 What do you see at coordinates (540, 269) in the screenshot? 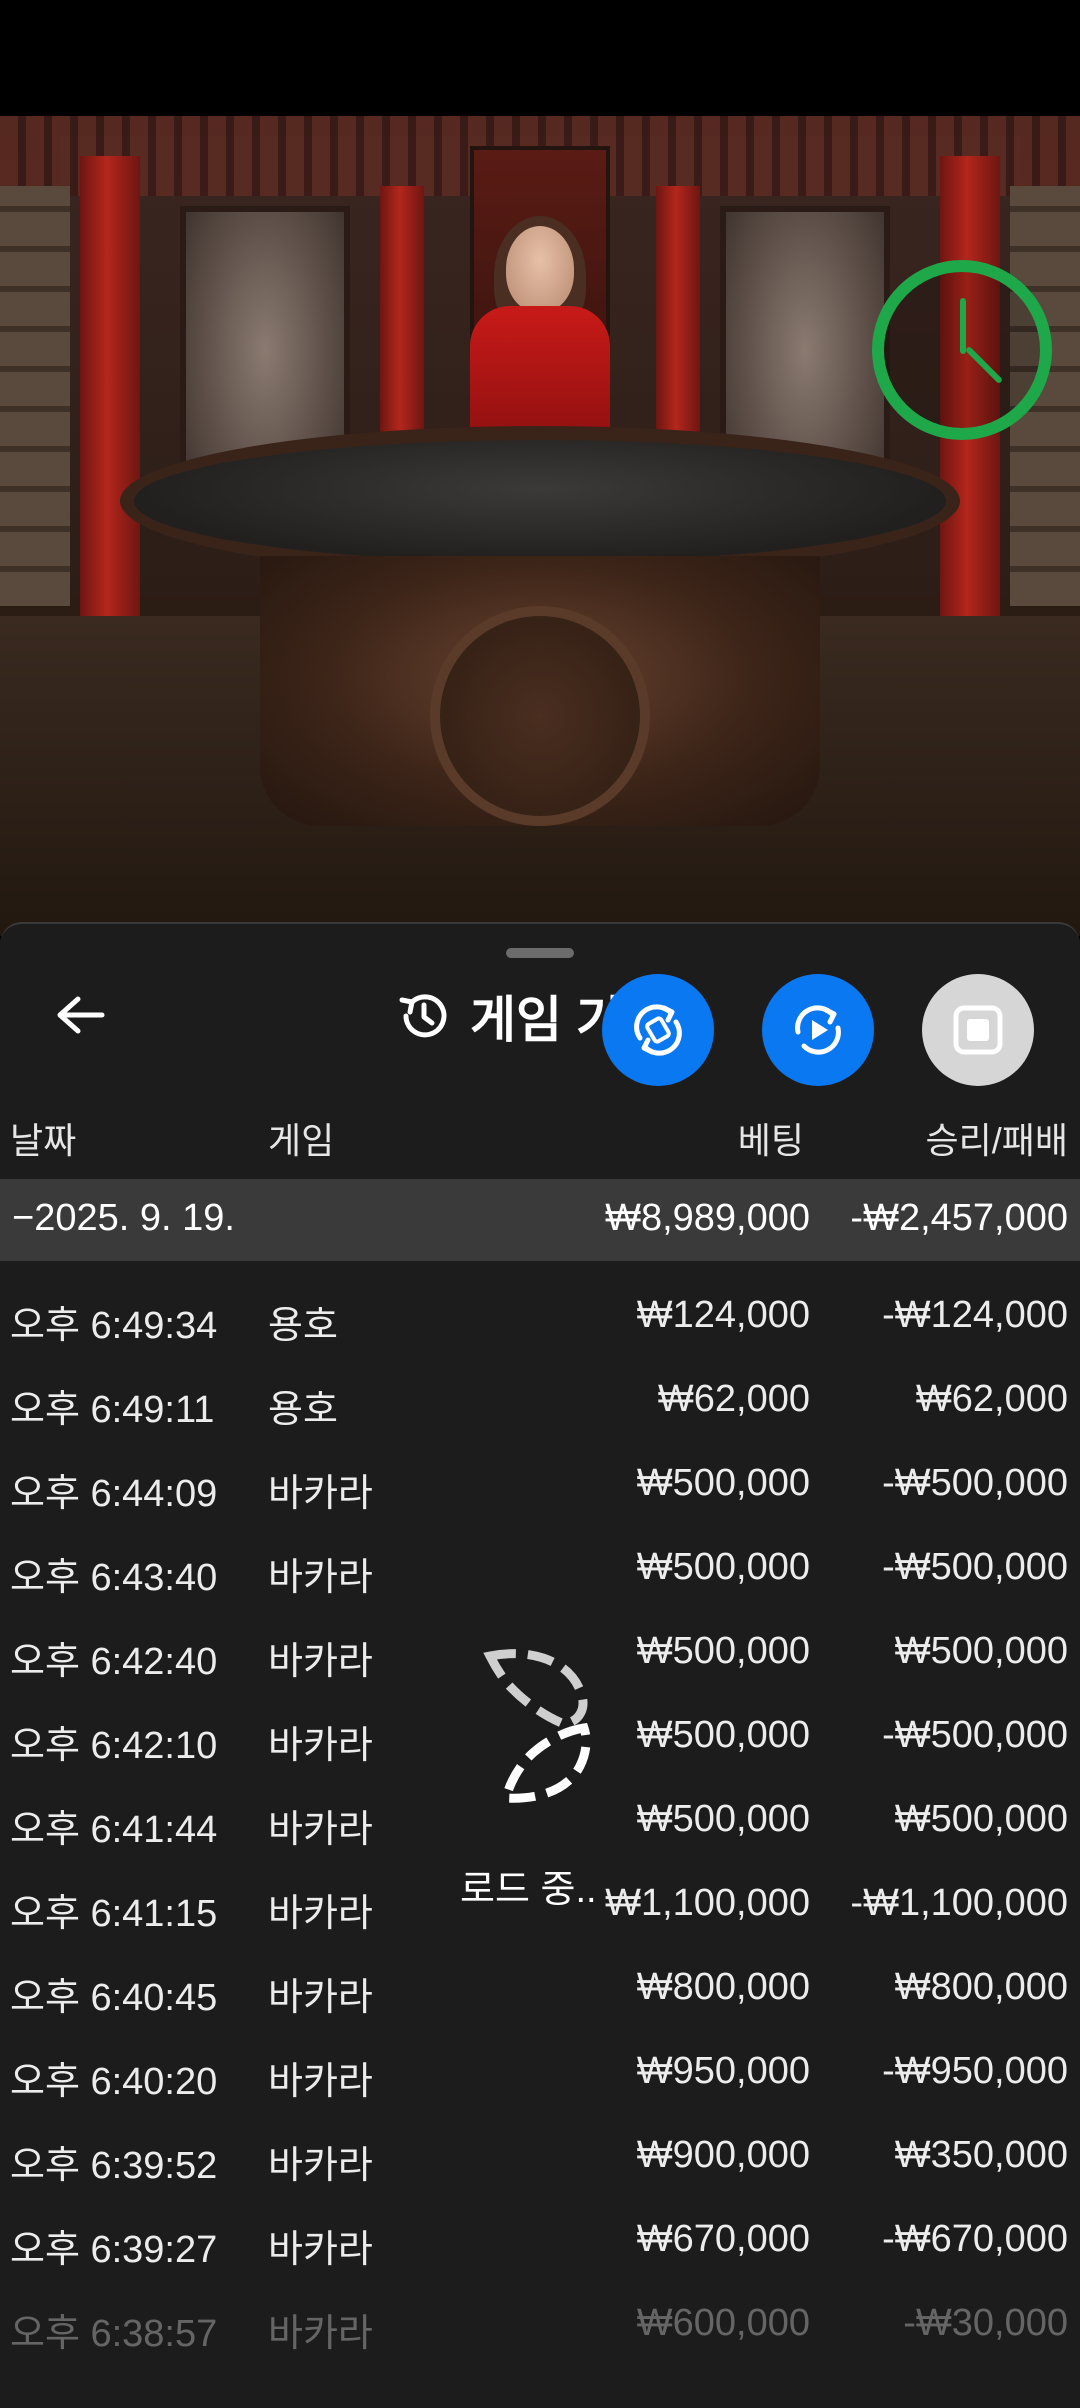
I see `dealer-face` at bounding box center [540, 269].